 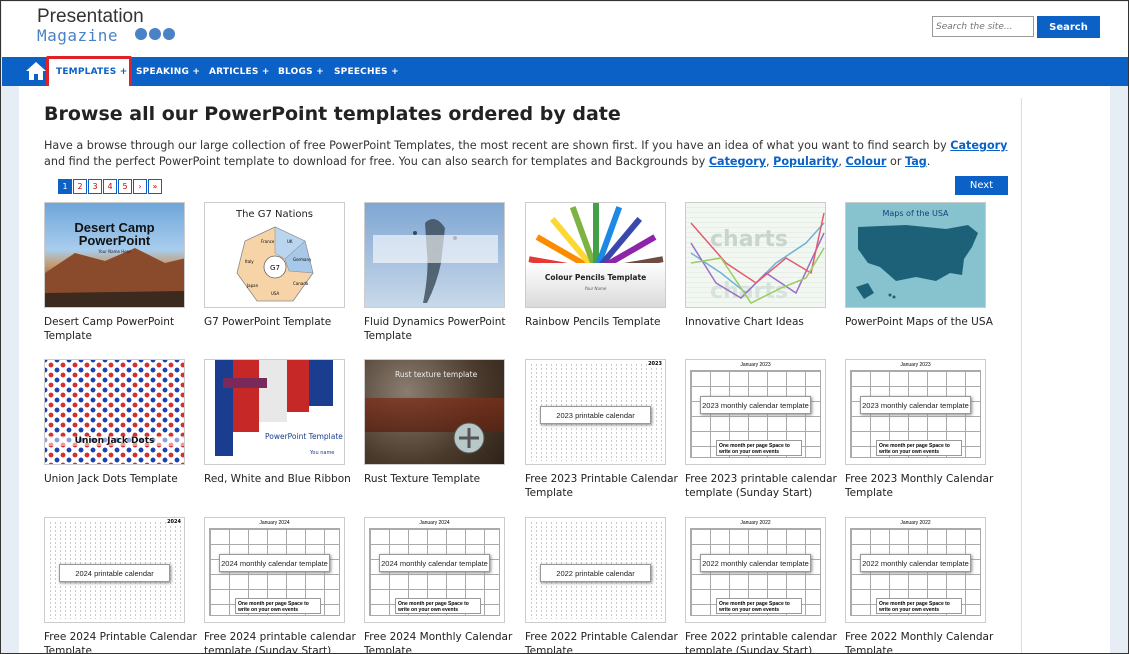 What do you see at coordinates (595, 573) in the screenshot?
I see `calendar-thumb-title: 2022 printable calendar` at bounding box center [595, 573].